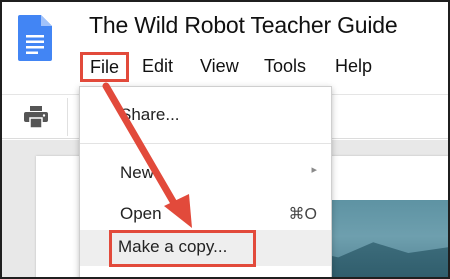 The height and width of the screenshot is (279, 450). I want to click on menu-separator, so click(205, 143).